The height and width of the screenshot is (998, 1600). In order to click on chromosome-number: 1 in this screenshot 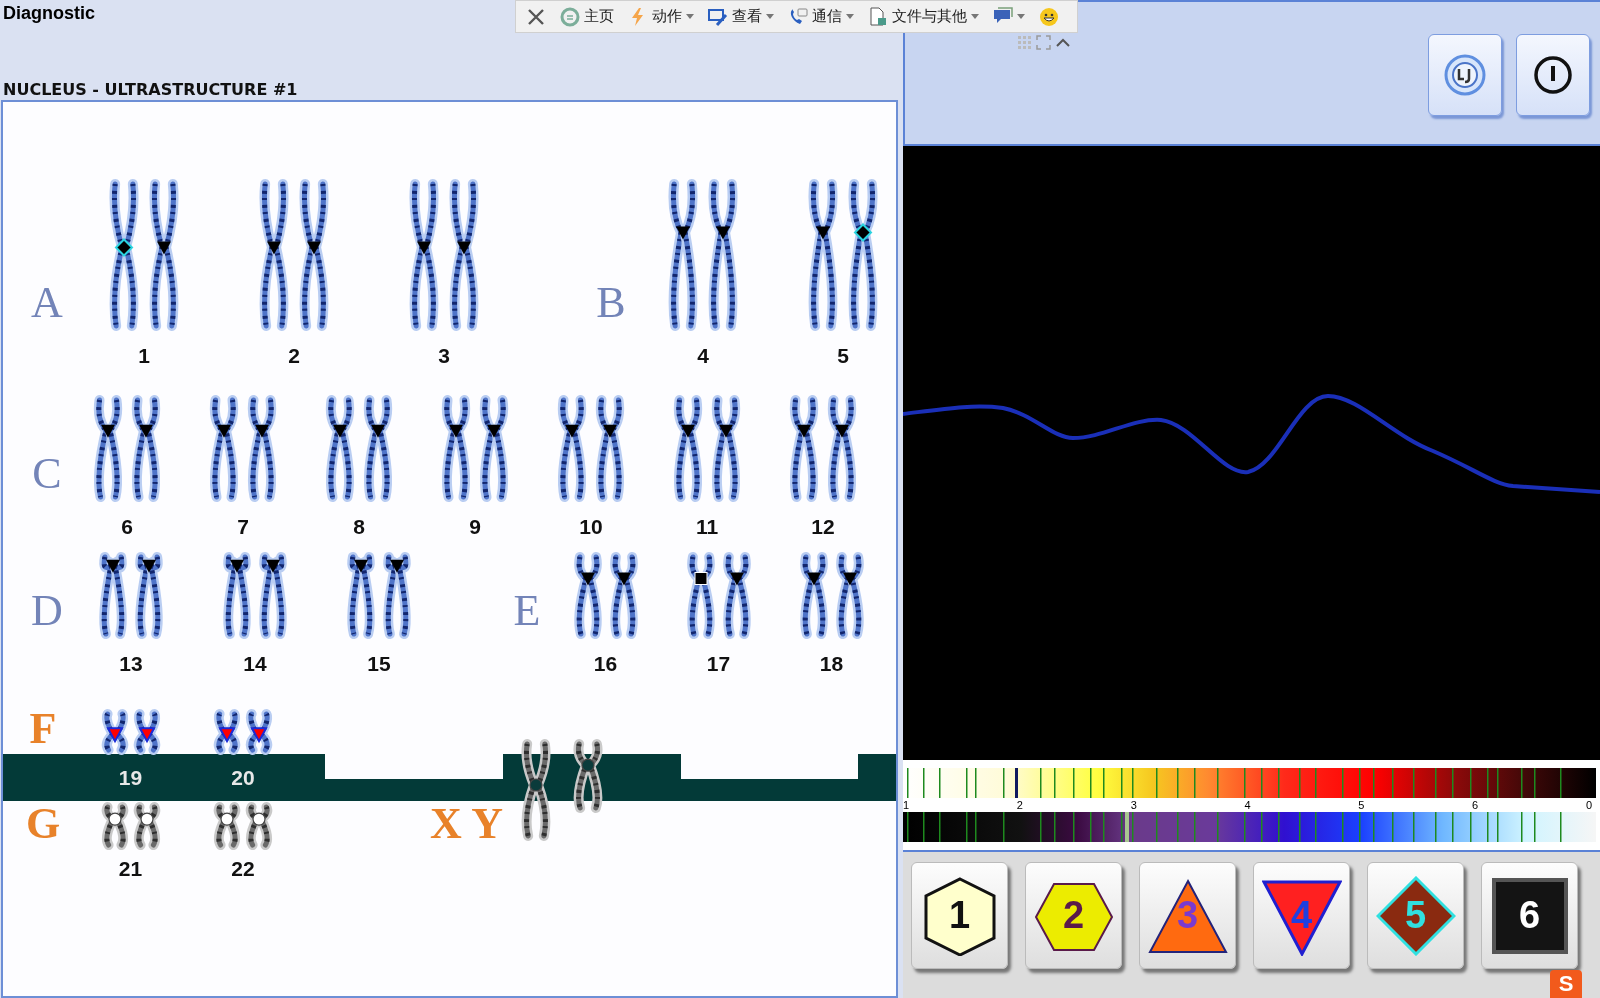, I will do `click(144, 356)`.